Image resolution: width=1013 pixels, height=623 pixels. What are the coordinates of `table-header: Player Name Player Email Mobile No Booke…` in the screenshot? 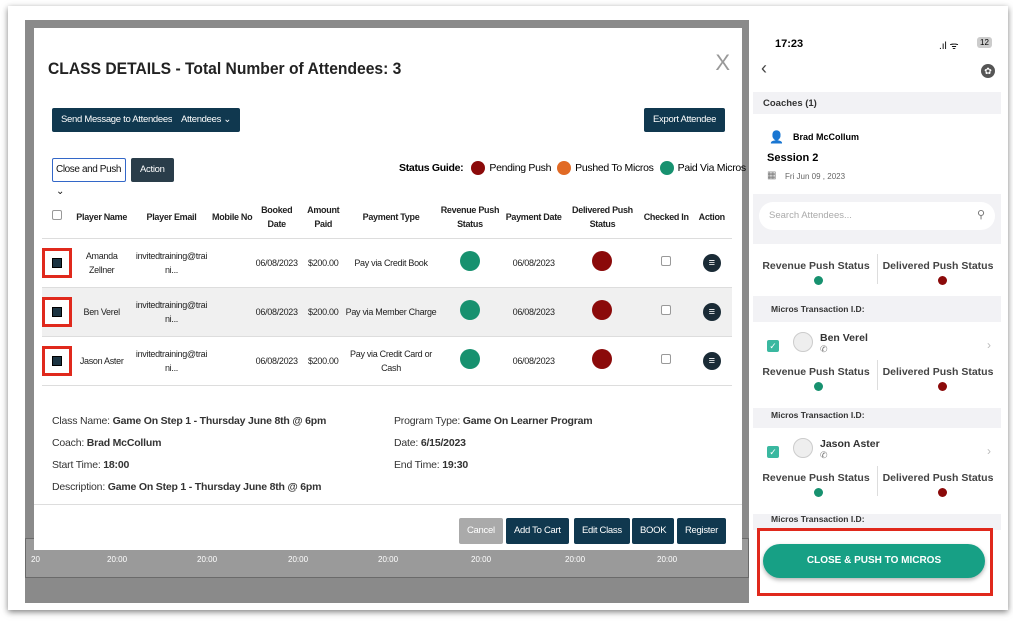 It's located at (387, 217).